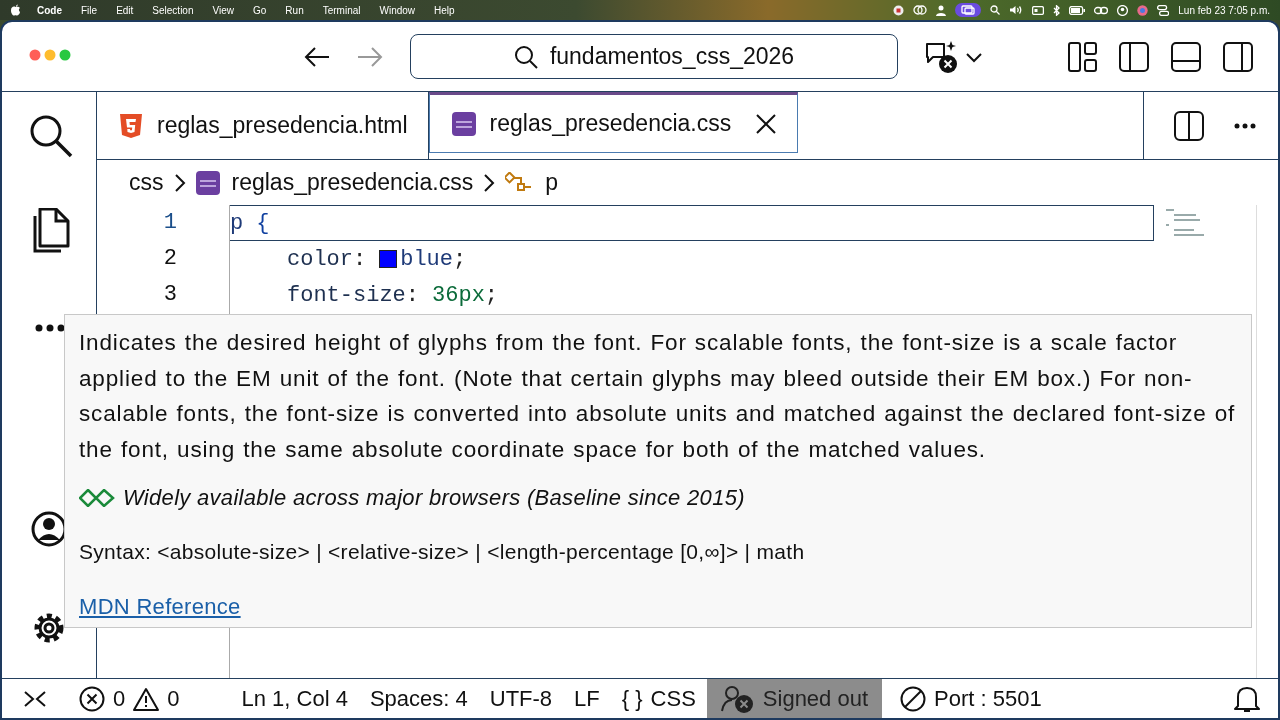 The width and height of the screenshot is (1280, 720). I want to click on code-bracket: {, so click(263, 223).